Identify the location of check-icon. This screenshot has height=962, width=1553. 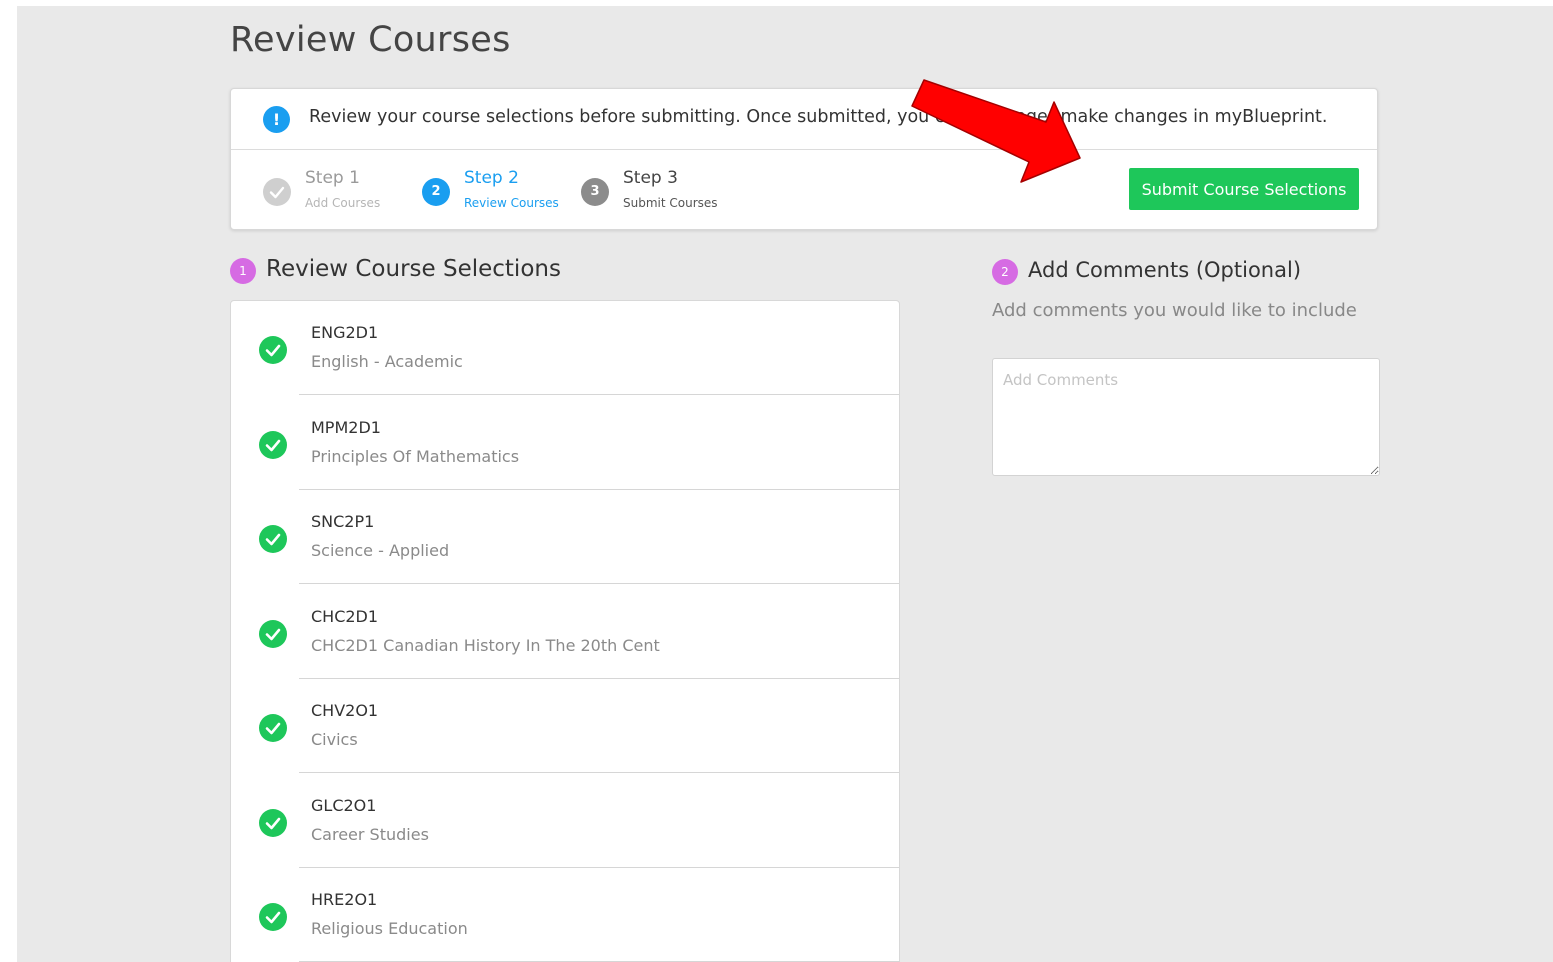
(277, 192).